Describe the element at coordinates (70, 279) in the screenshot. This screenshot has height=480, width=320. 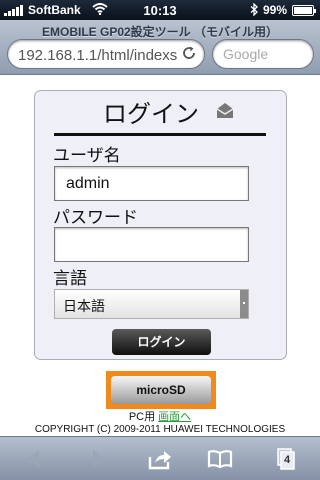
I see `language-label: 言語` at that location.